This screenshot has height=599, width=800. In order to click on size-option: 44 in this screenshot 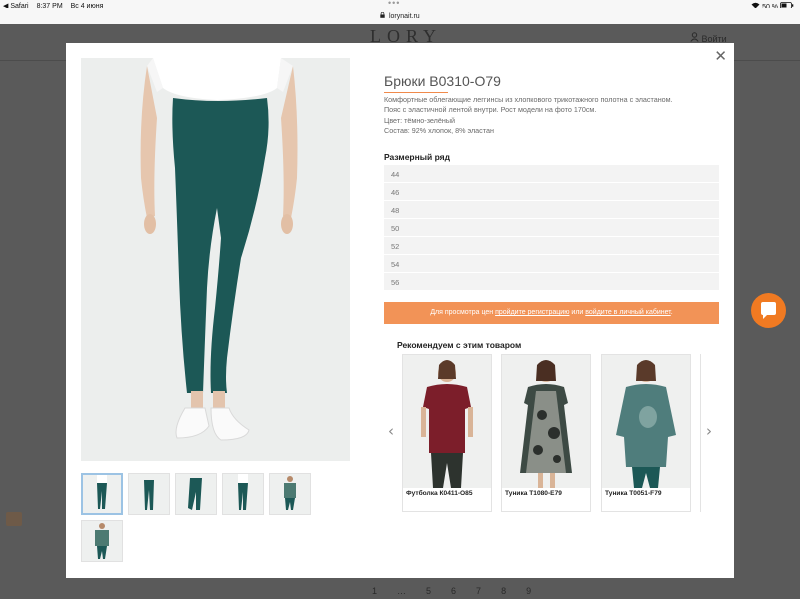, I will do `click(551, 174)`.